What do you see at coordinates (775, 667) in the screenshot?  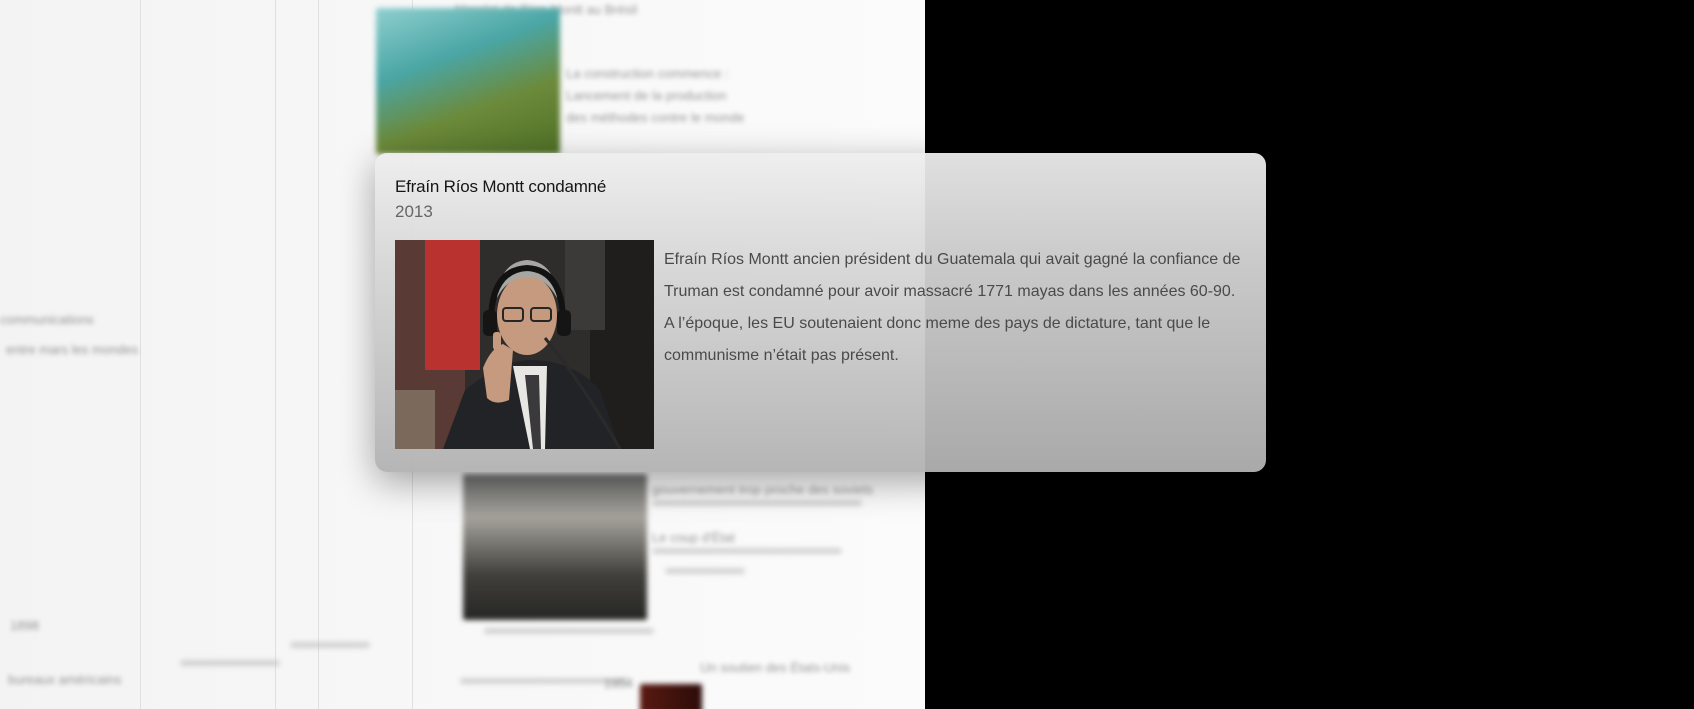 I see `background-text: Un soutien des États-Unis` at bounding box center [775, 667].